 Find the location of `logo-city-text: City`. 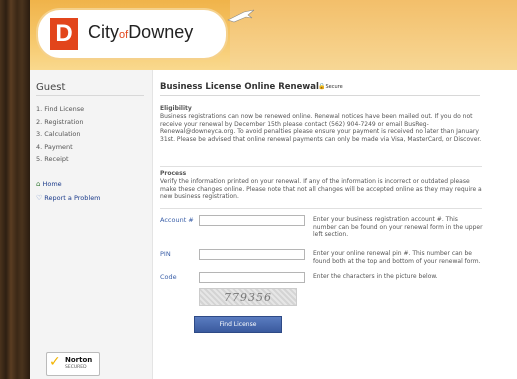

logo-city-text: City is located at coordinates (103, 32).